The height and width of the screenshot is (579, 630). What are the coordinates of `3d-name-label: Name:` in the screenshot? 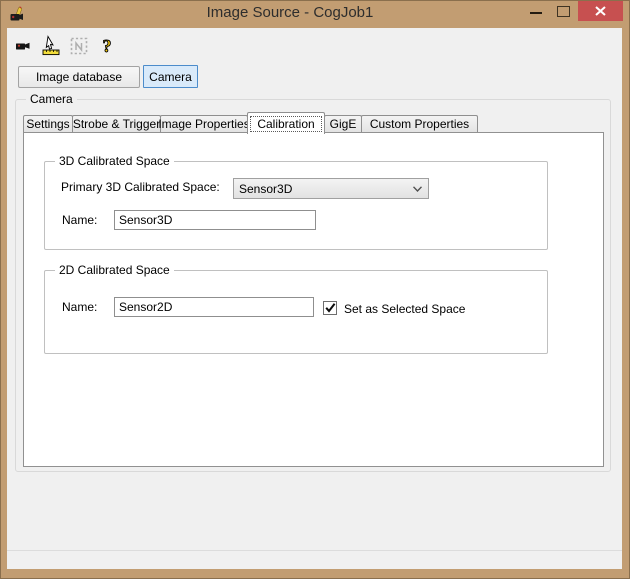 It's located at (80, 220).